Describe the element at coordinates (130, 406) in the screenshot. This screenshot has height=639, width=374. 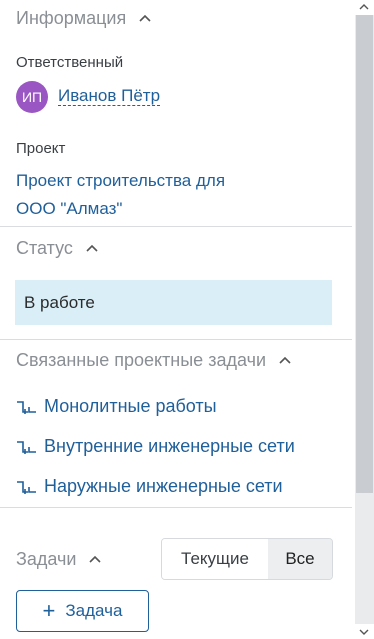
I see `related-task-label: Монолитные работы` at that location.